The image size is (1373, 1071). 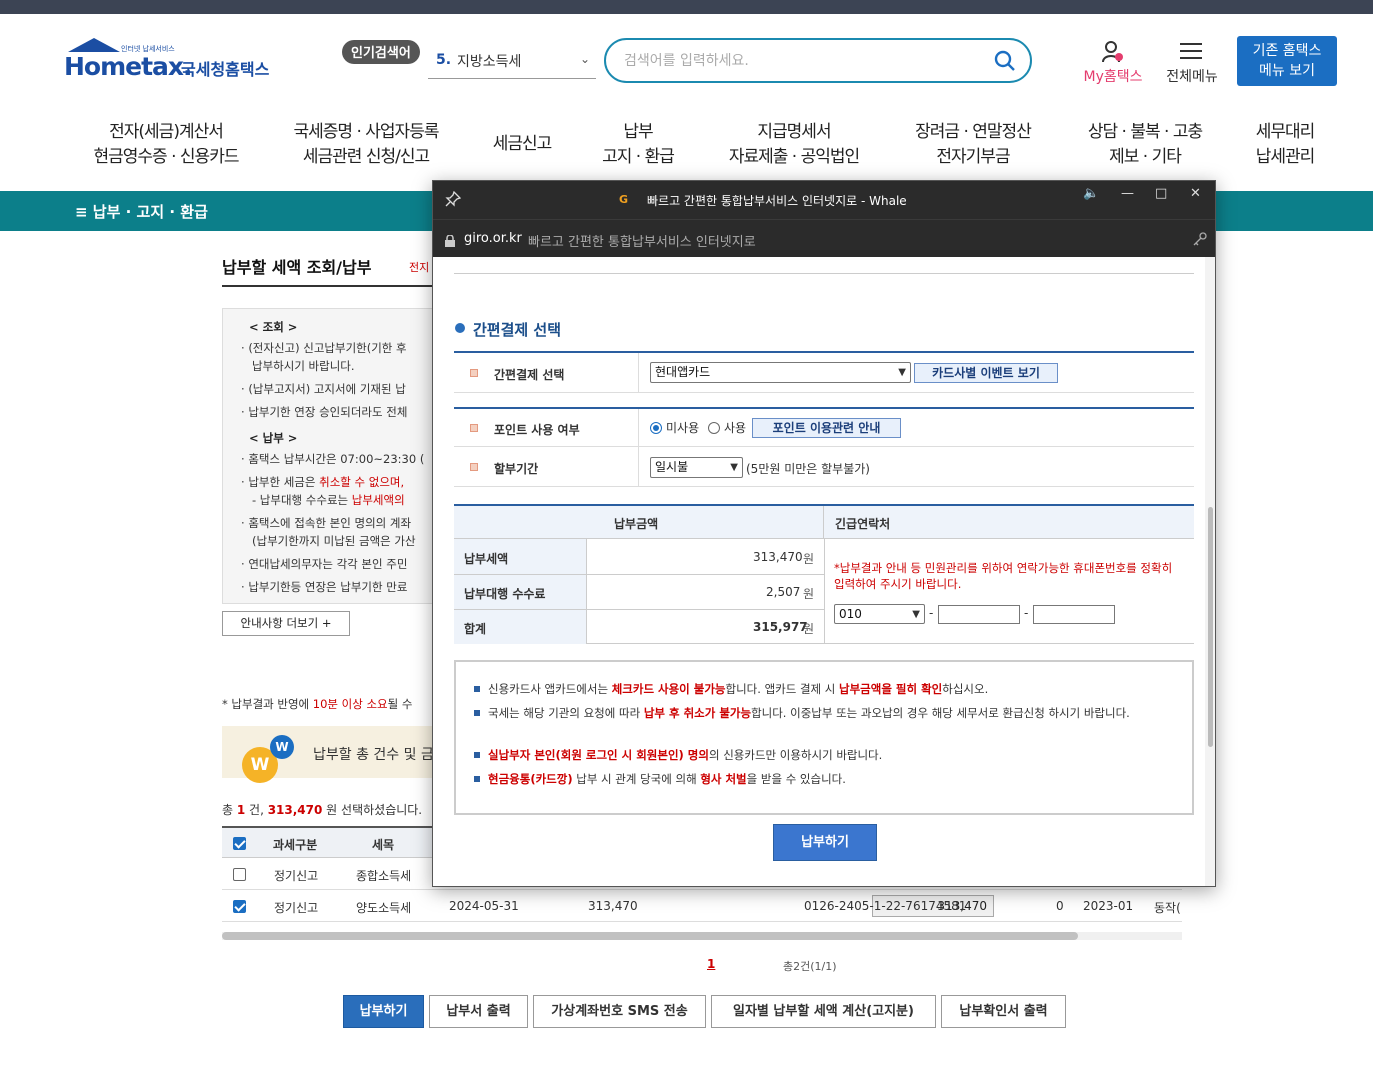 I want to click on easy-pay-label-cell: 간편결제 선택, so click(x=546, y=372).